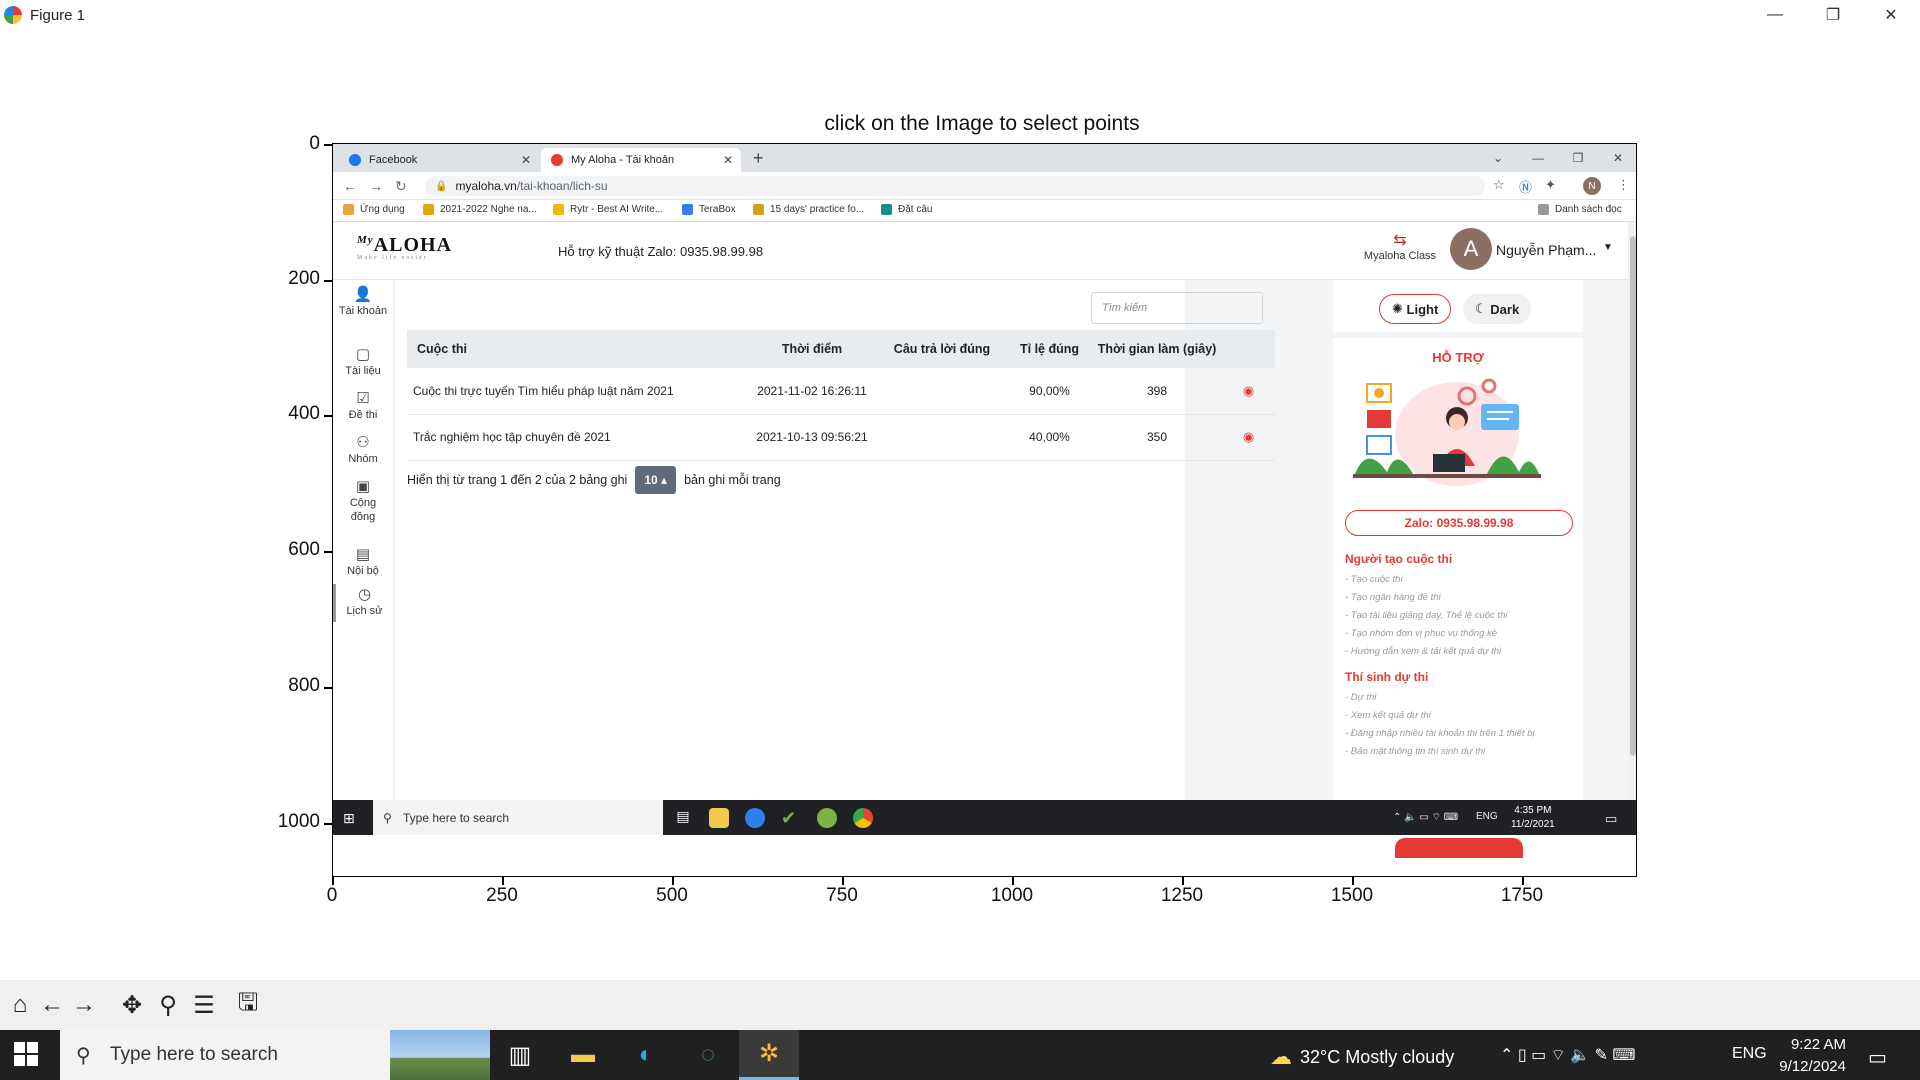 The height and width of the screenshot is (1080, 1920). I want to click on file-explorer-icon, so click(719, 818).